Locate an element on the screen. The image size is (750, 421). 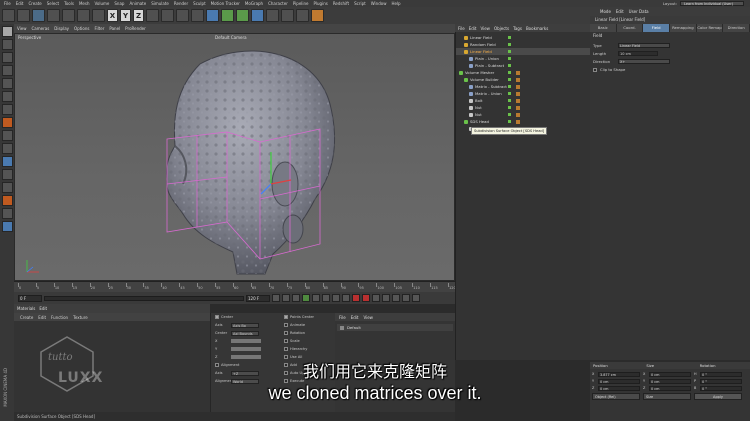
tab-direction: Direction is located at coordinates (736, 28).